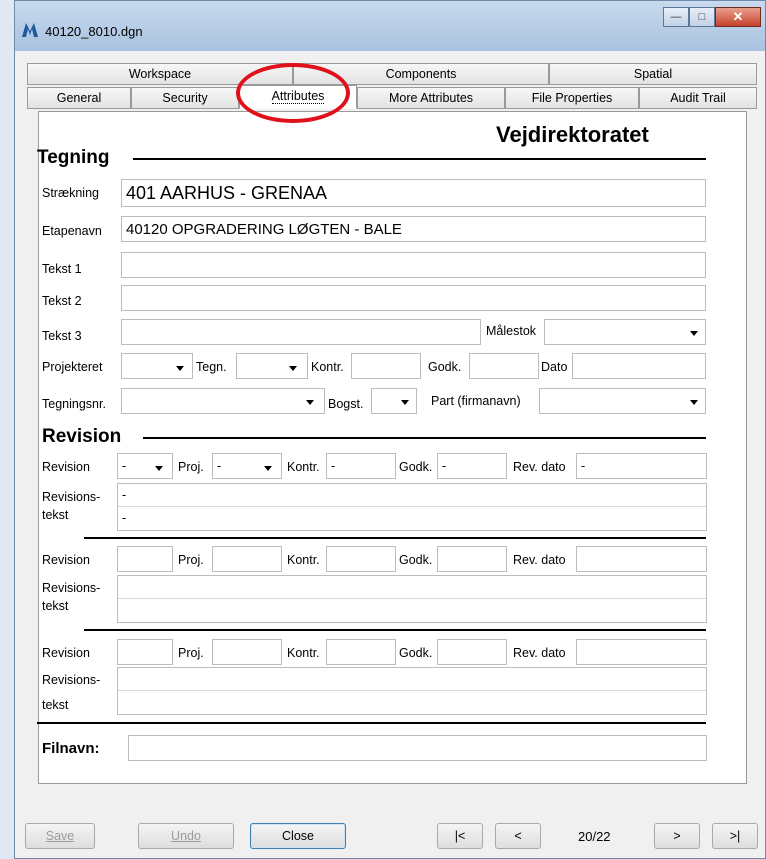 This screenshot has height=859, width=766. I want to click on malestok-dropdown, so click(625, 332).